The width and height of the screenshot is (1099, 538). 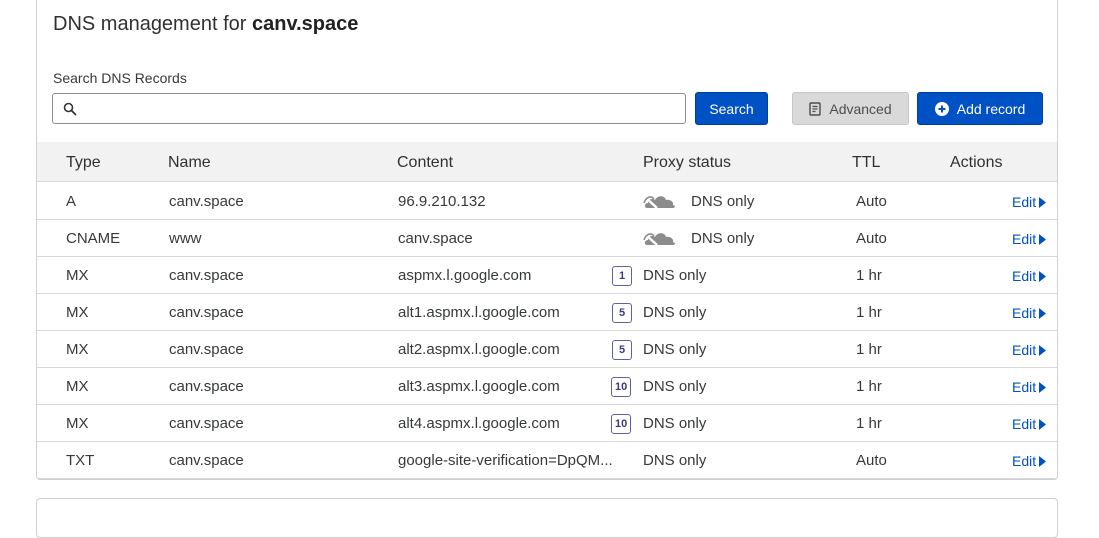 What do you see at coordinates (547, 518) in the screenshot?
I see `next-section-card` at bounding box center [547, 518].